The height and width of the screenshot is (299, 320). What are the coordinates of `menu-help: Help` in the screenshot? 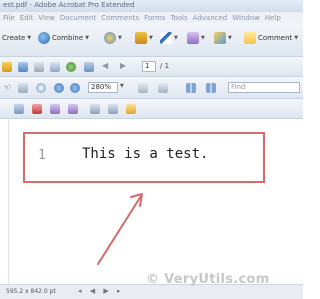 It's located at (273, 18).